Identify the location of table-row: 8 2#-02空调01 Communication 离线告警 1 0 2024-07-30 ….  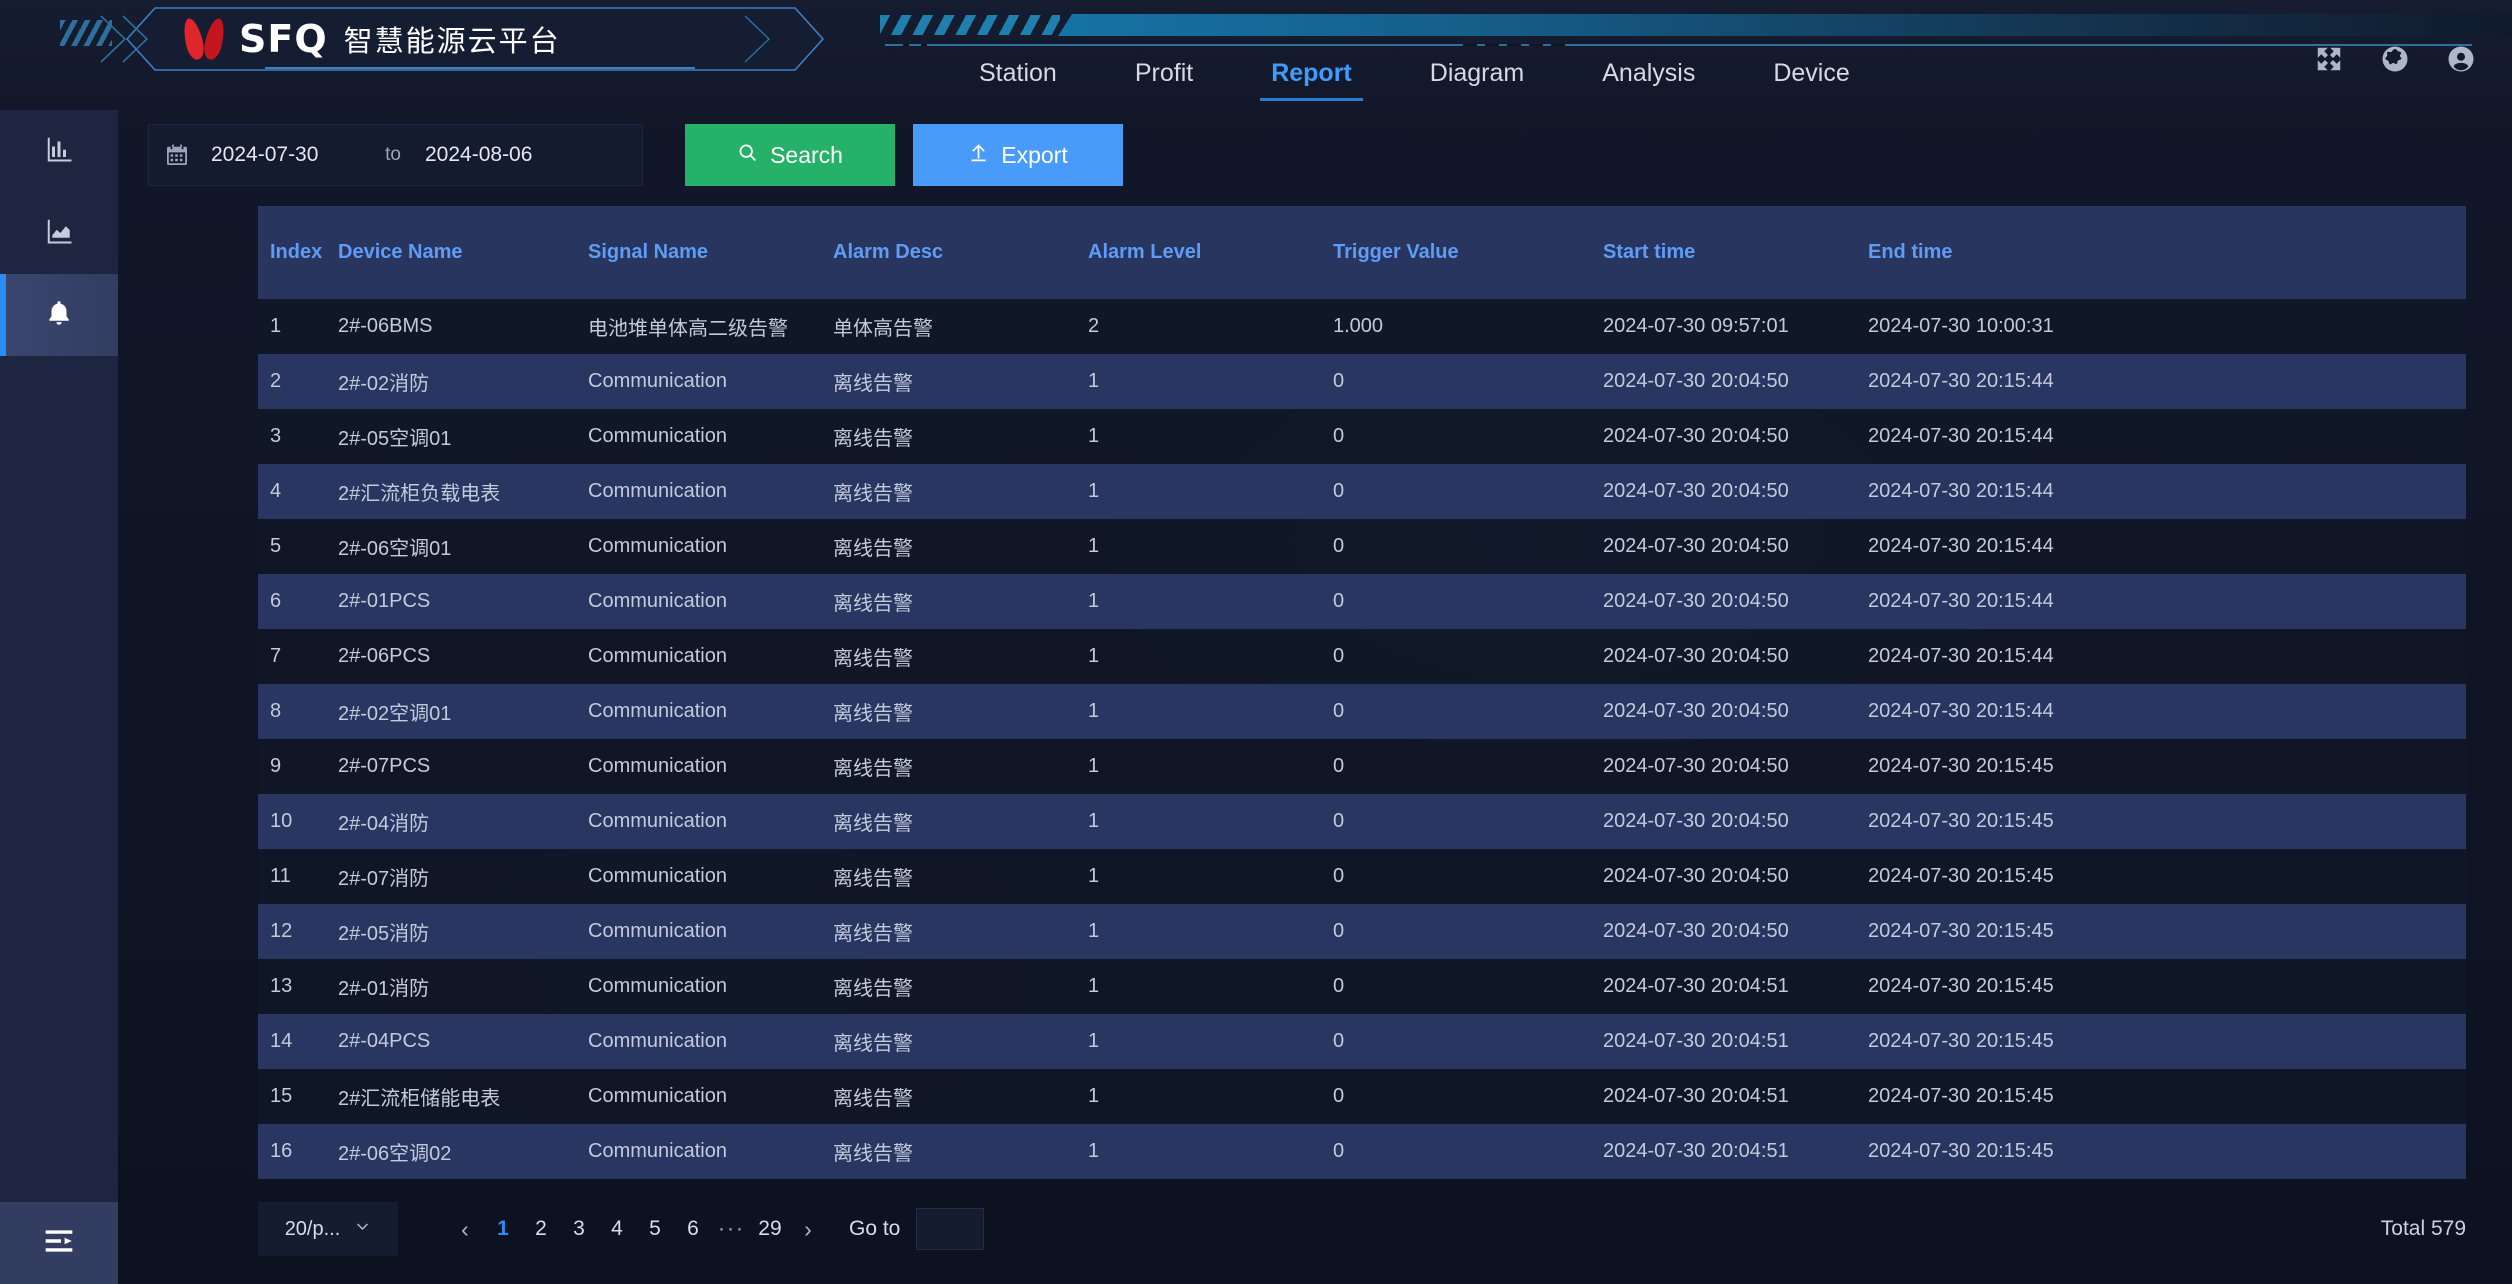
(1362, 711).